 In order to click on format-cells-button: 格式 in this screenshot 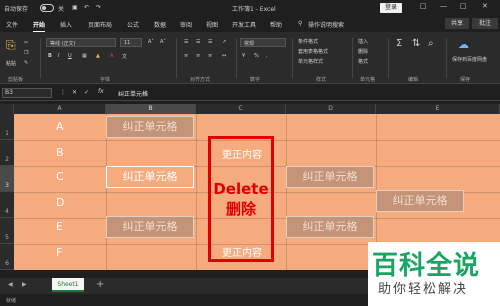, I will do `click(363, 61)`.